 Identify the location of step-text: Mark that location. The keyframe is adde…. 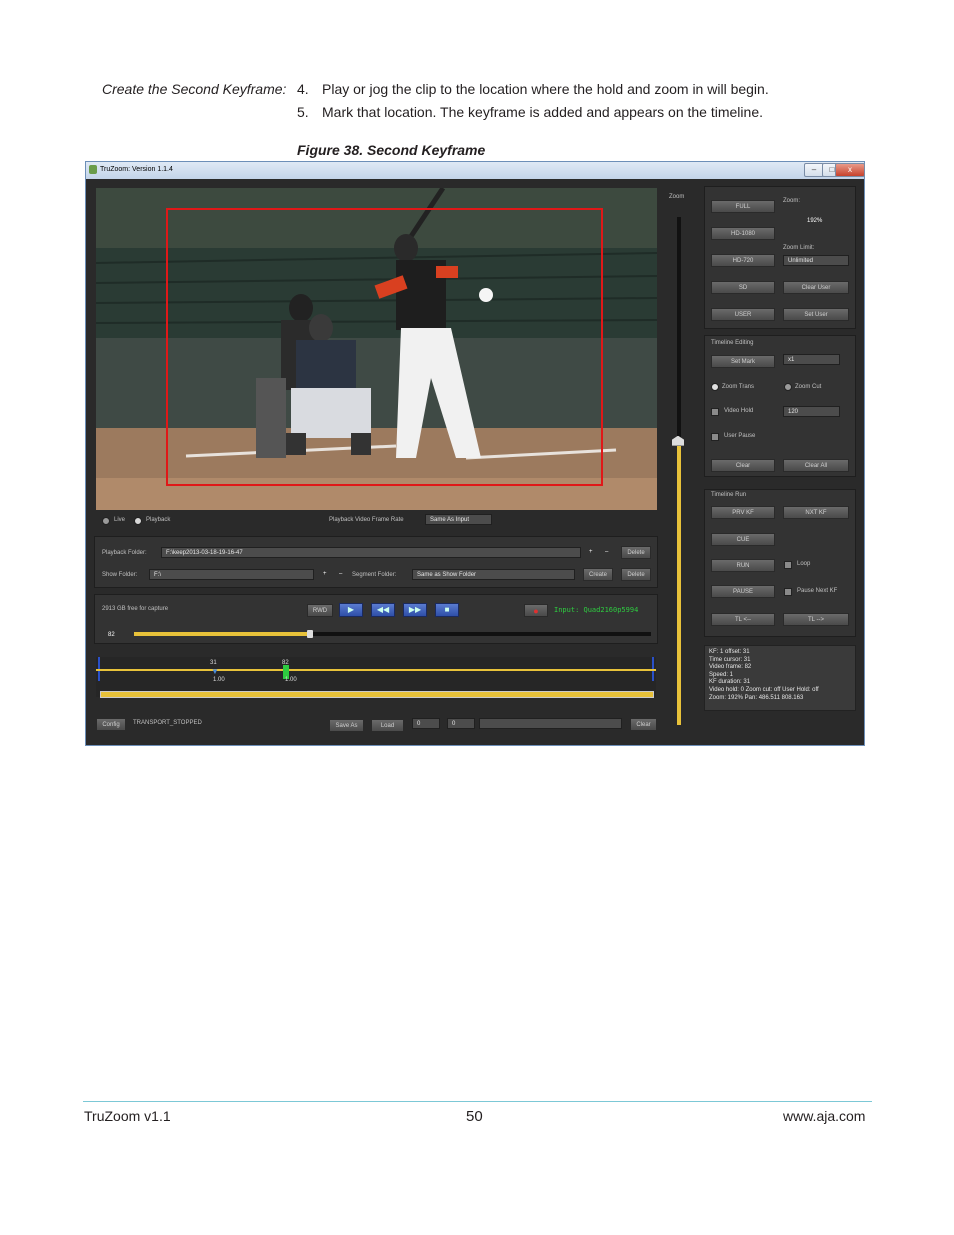
(542, 112).